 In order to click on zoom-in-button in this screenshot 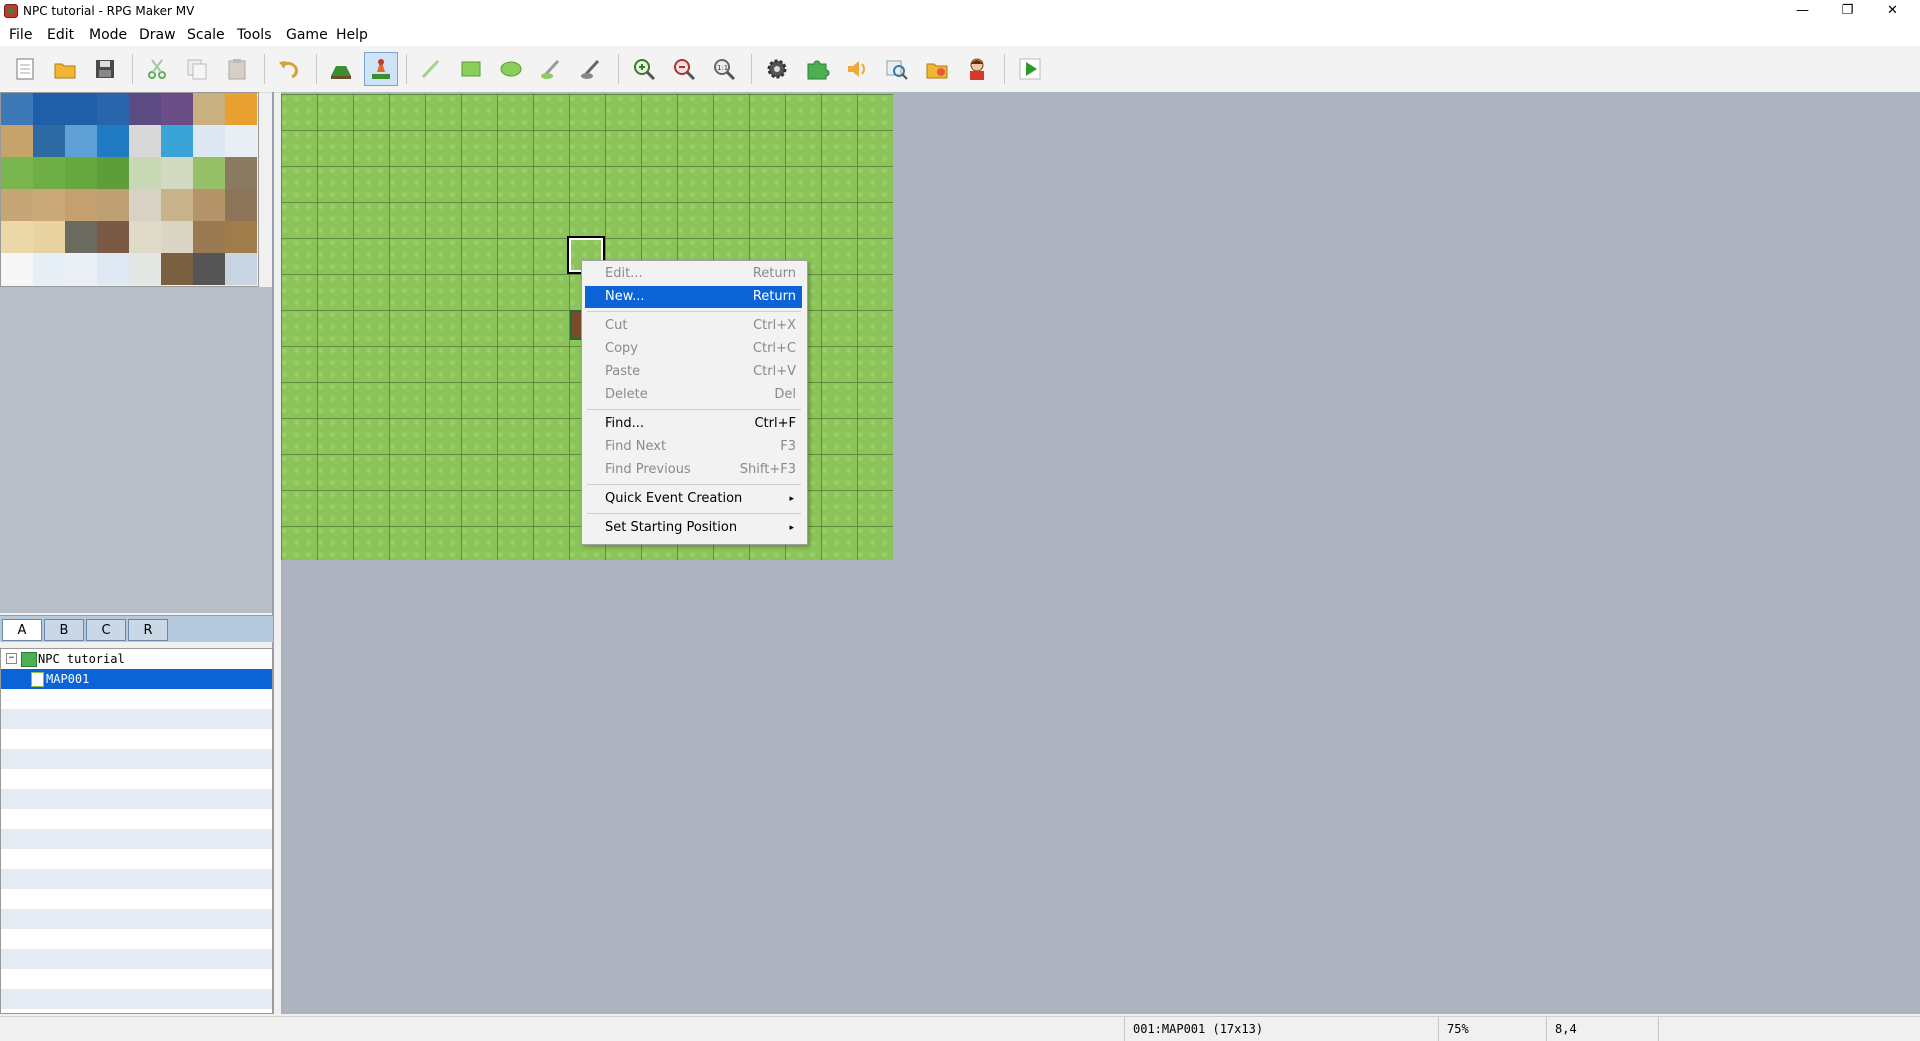, I will do `click(644, 69)`.